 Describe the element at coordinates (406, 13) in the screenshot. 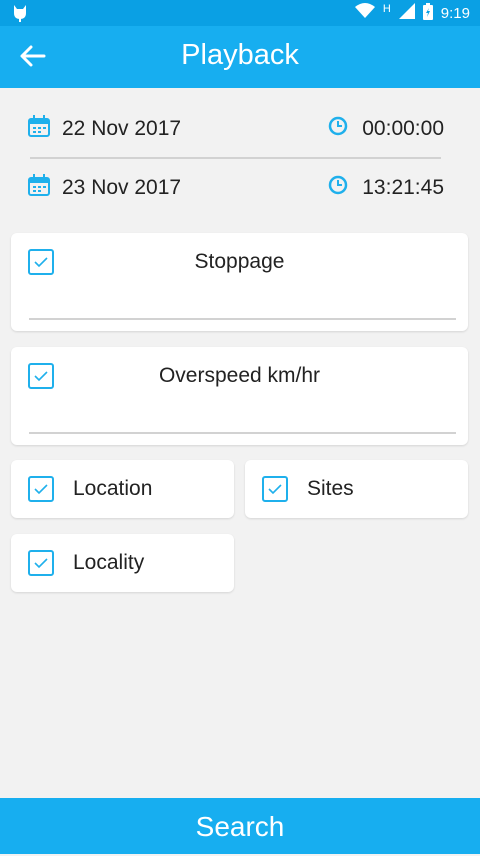

I see `signal-icon` at that location.